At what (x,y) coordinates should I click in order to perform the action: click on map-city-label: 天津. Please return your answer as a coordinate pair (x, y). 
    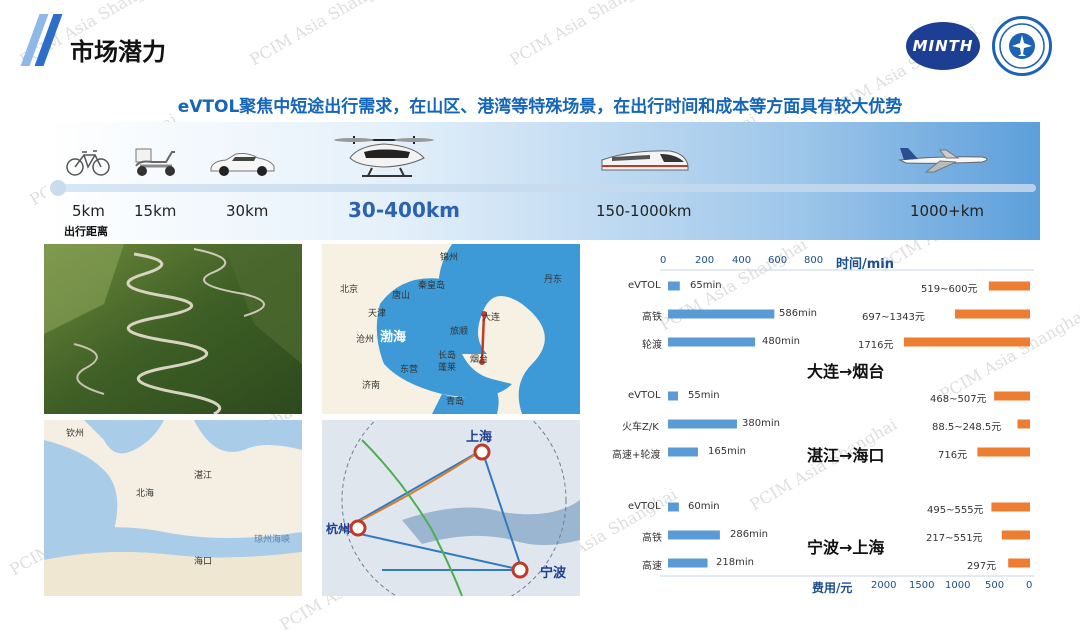
    Looking at the image, I should click on (377, 314).